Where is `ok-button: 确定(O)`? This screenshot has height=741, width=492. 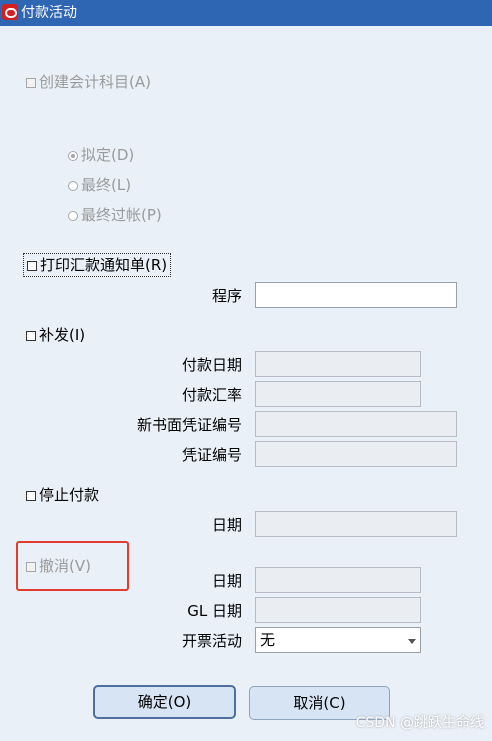
ok-button: 确定(O) is located at coordinates (164, 702).